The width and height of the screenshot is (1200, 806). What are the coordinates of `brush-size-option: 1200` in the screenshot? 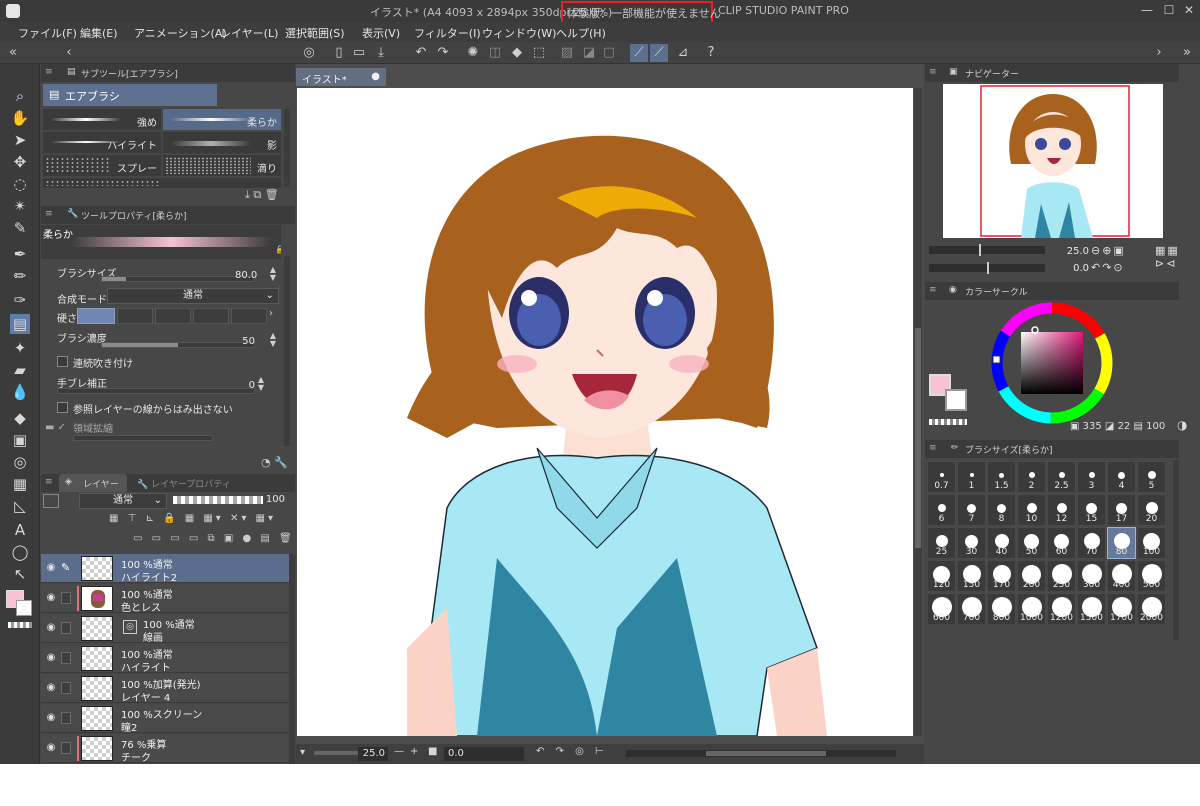 It's located at (1061, 609).